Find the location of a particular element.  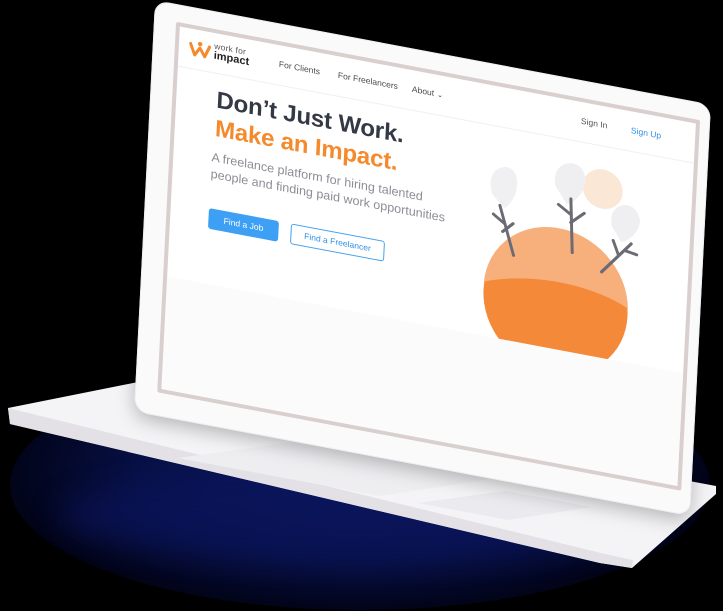

nav-for-clients: For Clients is located at coordinates (300, 68).